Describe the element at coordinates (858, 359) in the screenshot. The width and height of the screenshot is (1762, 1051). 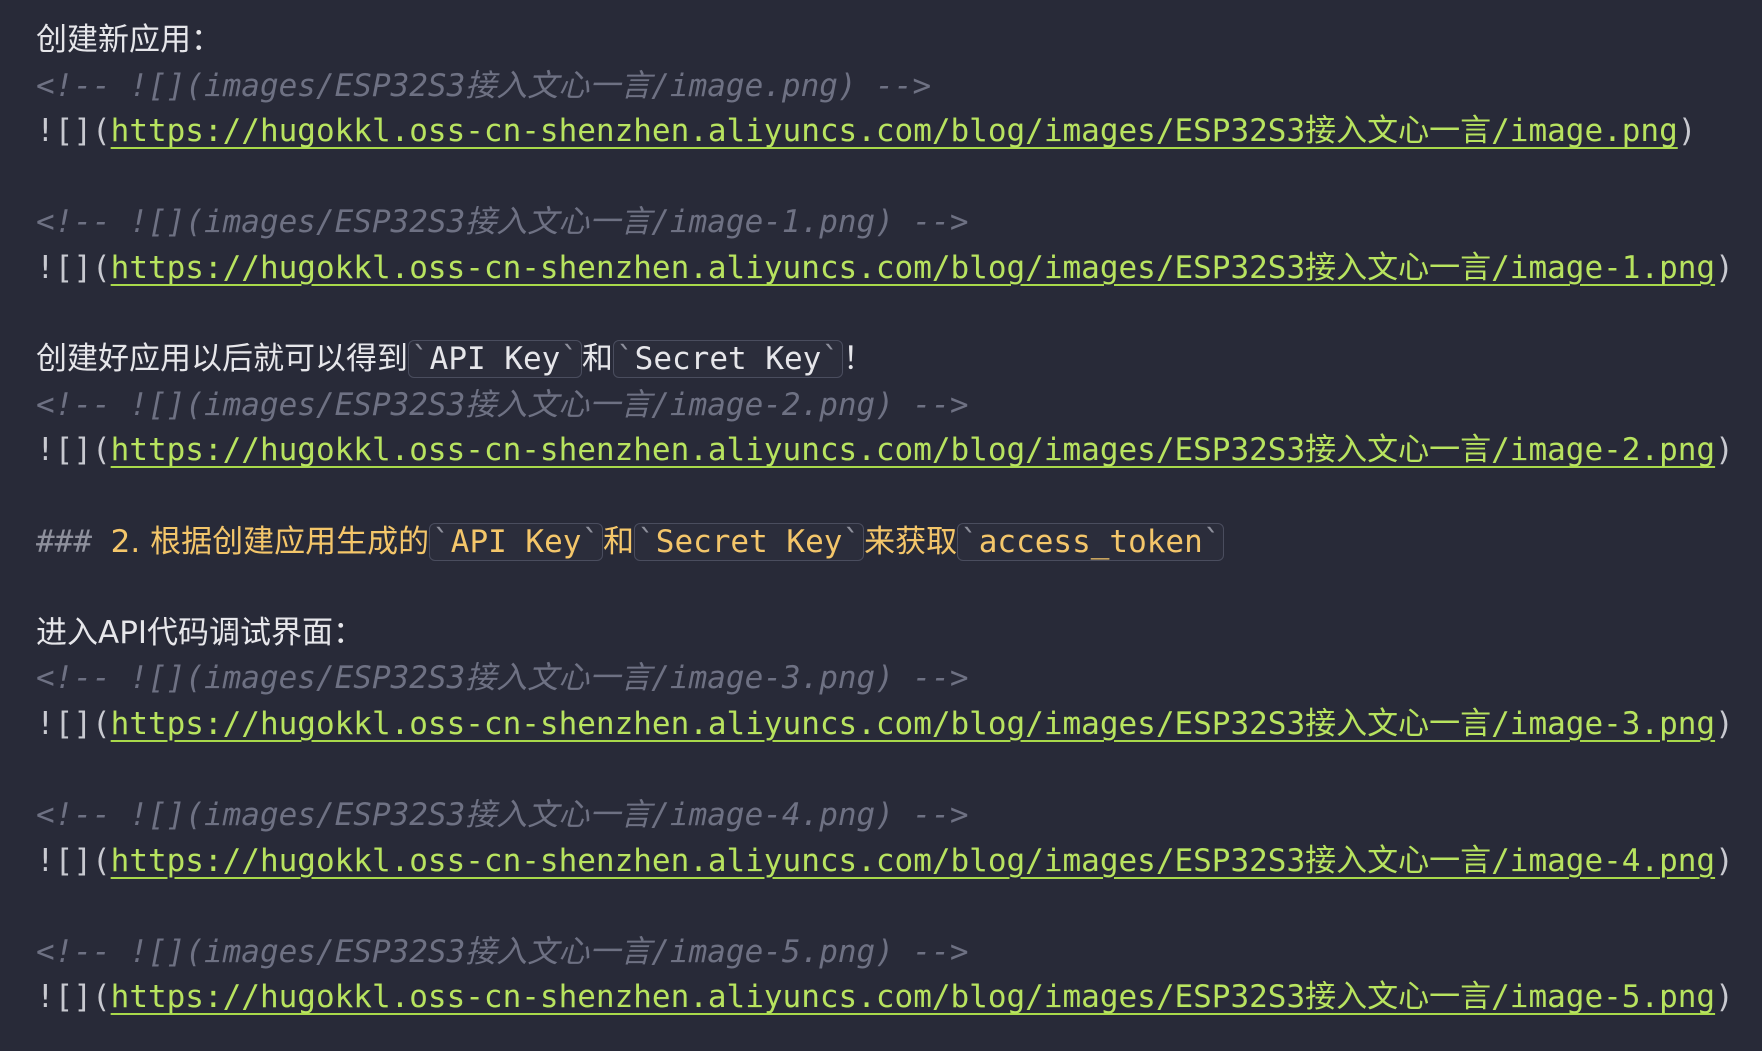
I see `paragraph-text: ！` at that location.